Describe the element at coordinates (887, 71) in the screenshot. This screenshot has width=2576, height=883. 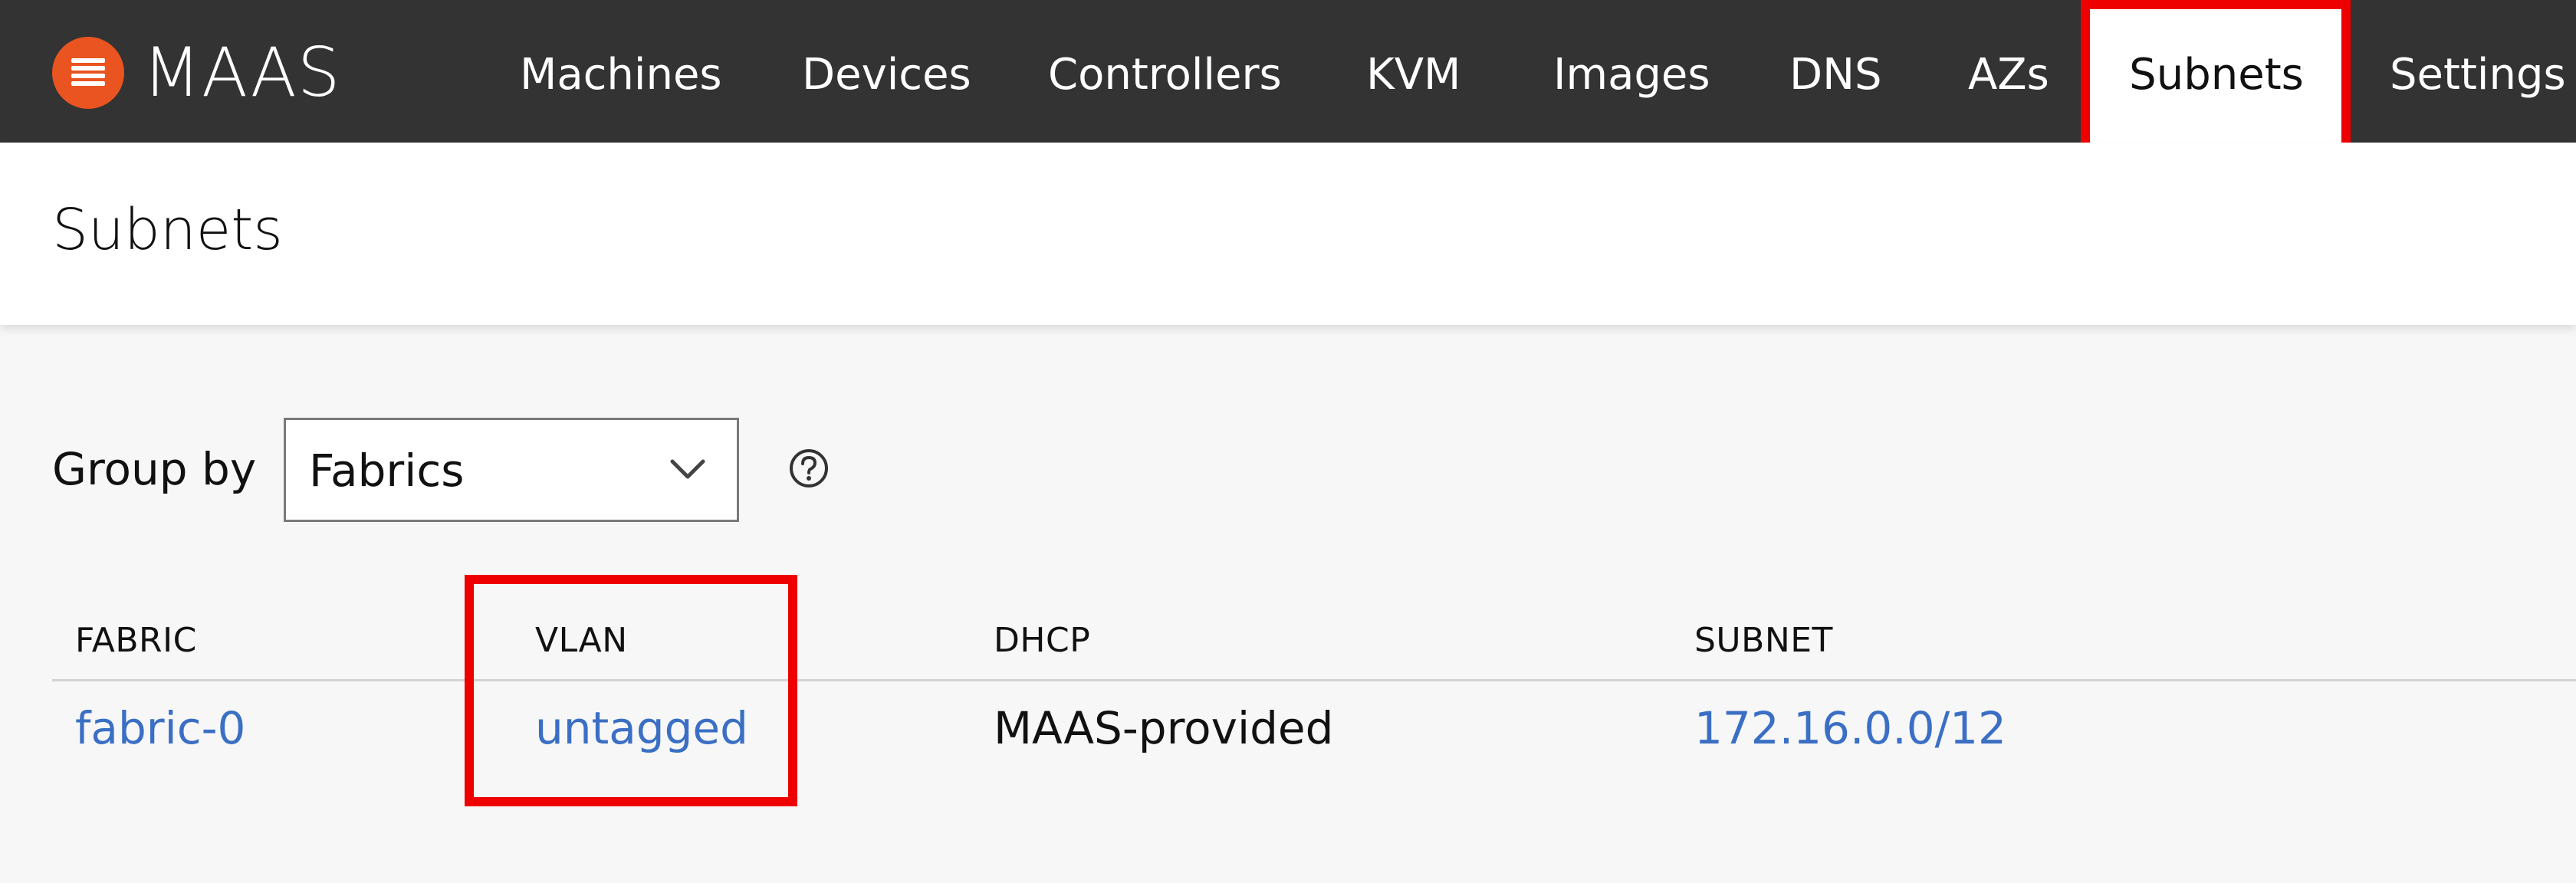
I see `nav-item-devices: Devices` at that location.